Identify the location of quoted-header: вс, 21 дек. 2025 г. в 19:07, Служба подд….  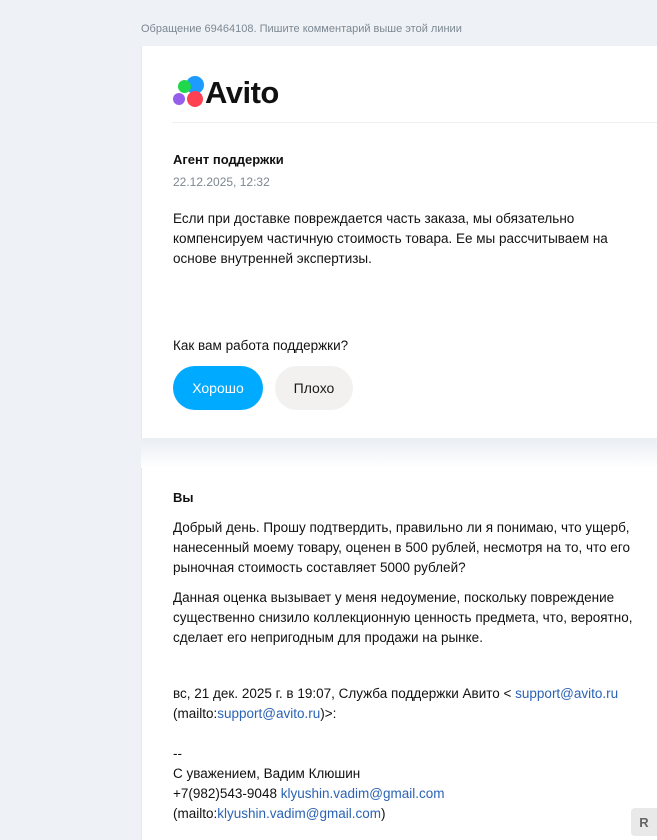
(414, 704).